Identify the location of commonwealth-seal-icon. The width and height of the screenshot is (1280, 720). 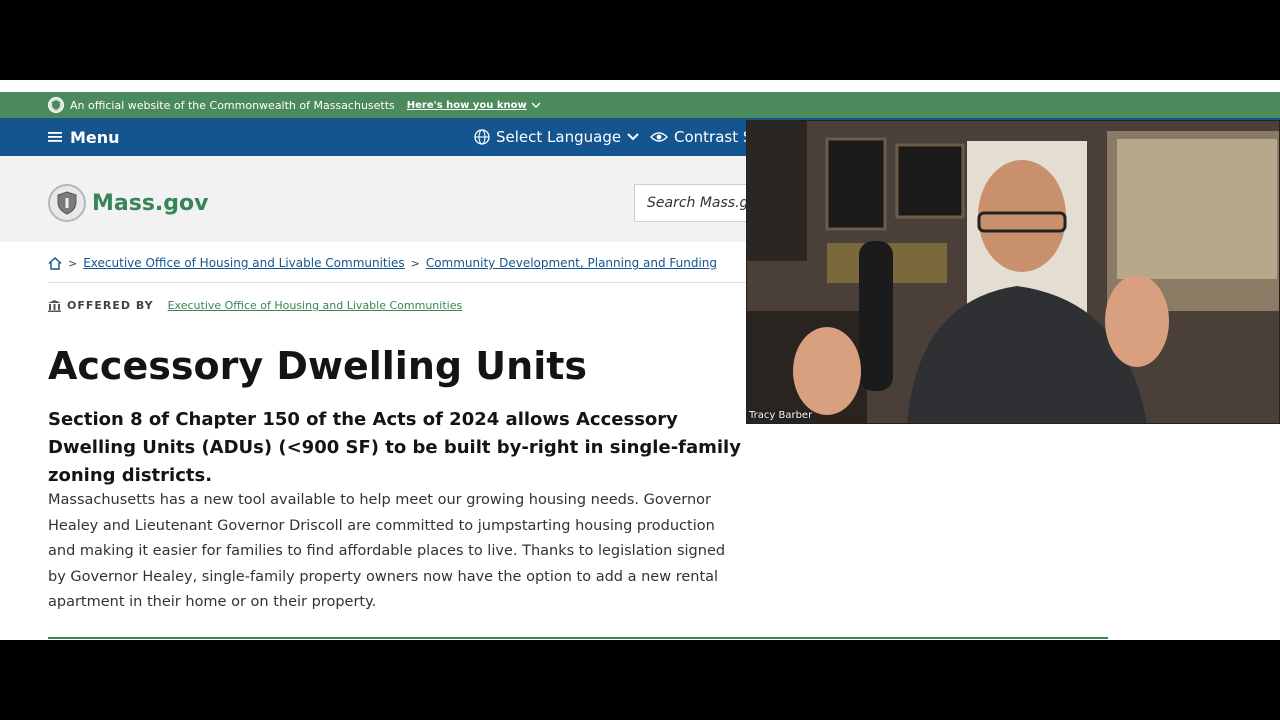
(67, 203).